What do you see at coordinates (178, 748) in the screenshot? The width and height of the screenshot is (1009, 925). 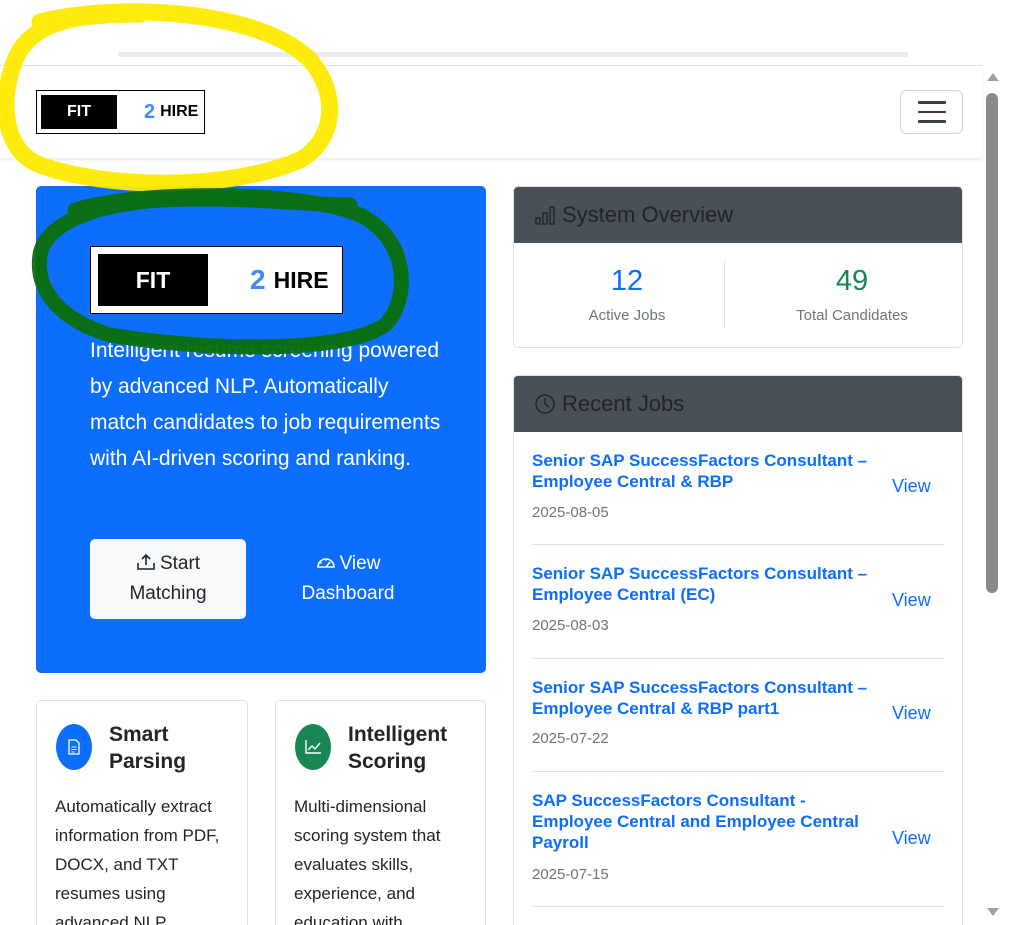 I see `feature-title: Smart Parsing` at bounding box center [178, 748].